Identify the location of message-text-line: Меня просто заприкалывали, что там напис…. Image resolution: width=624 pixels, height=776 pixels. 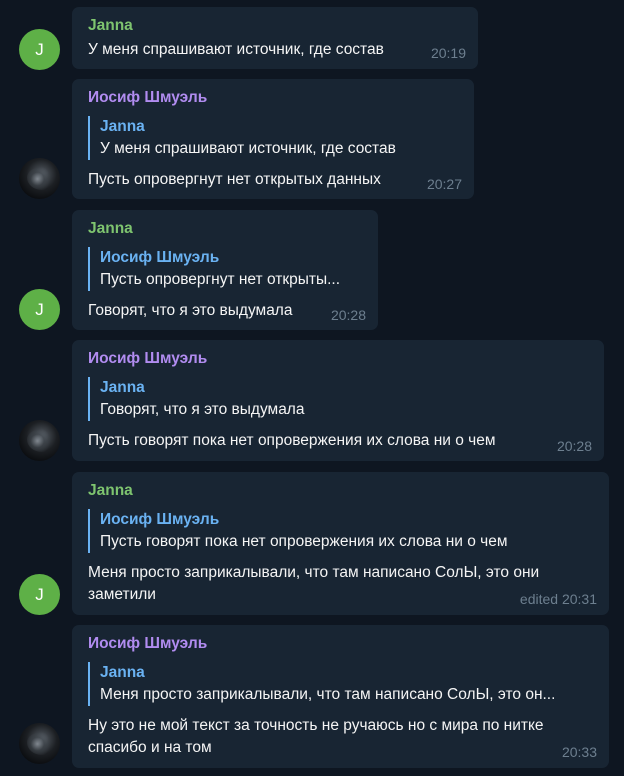
(314, 572).